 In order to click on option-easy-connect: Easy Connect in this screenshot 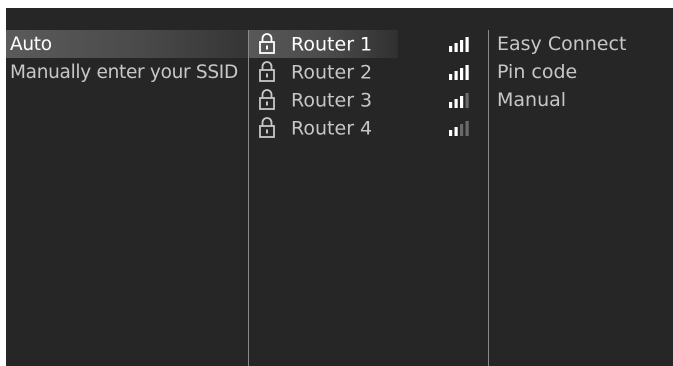, I will do `click(581, 44)`.